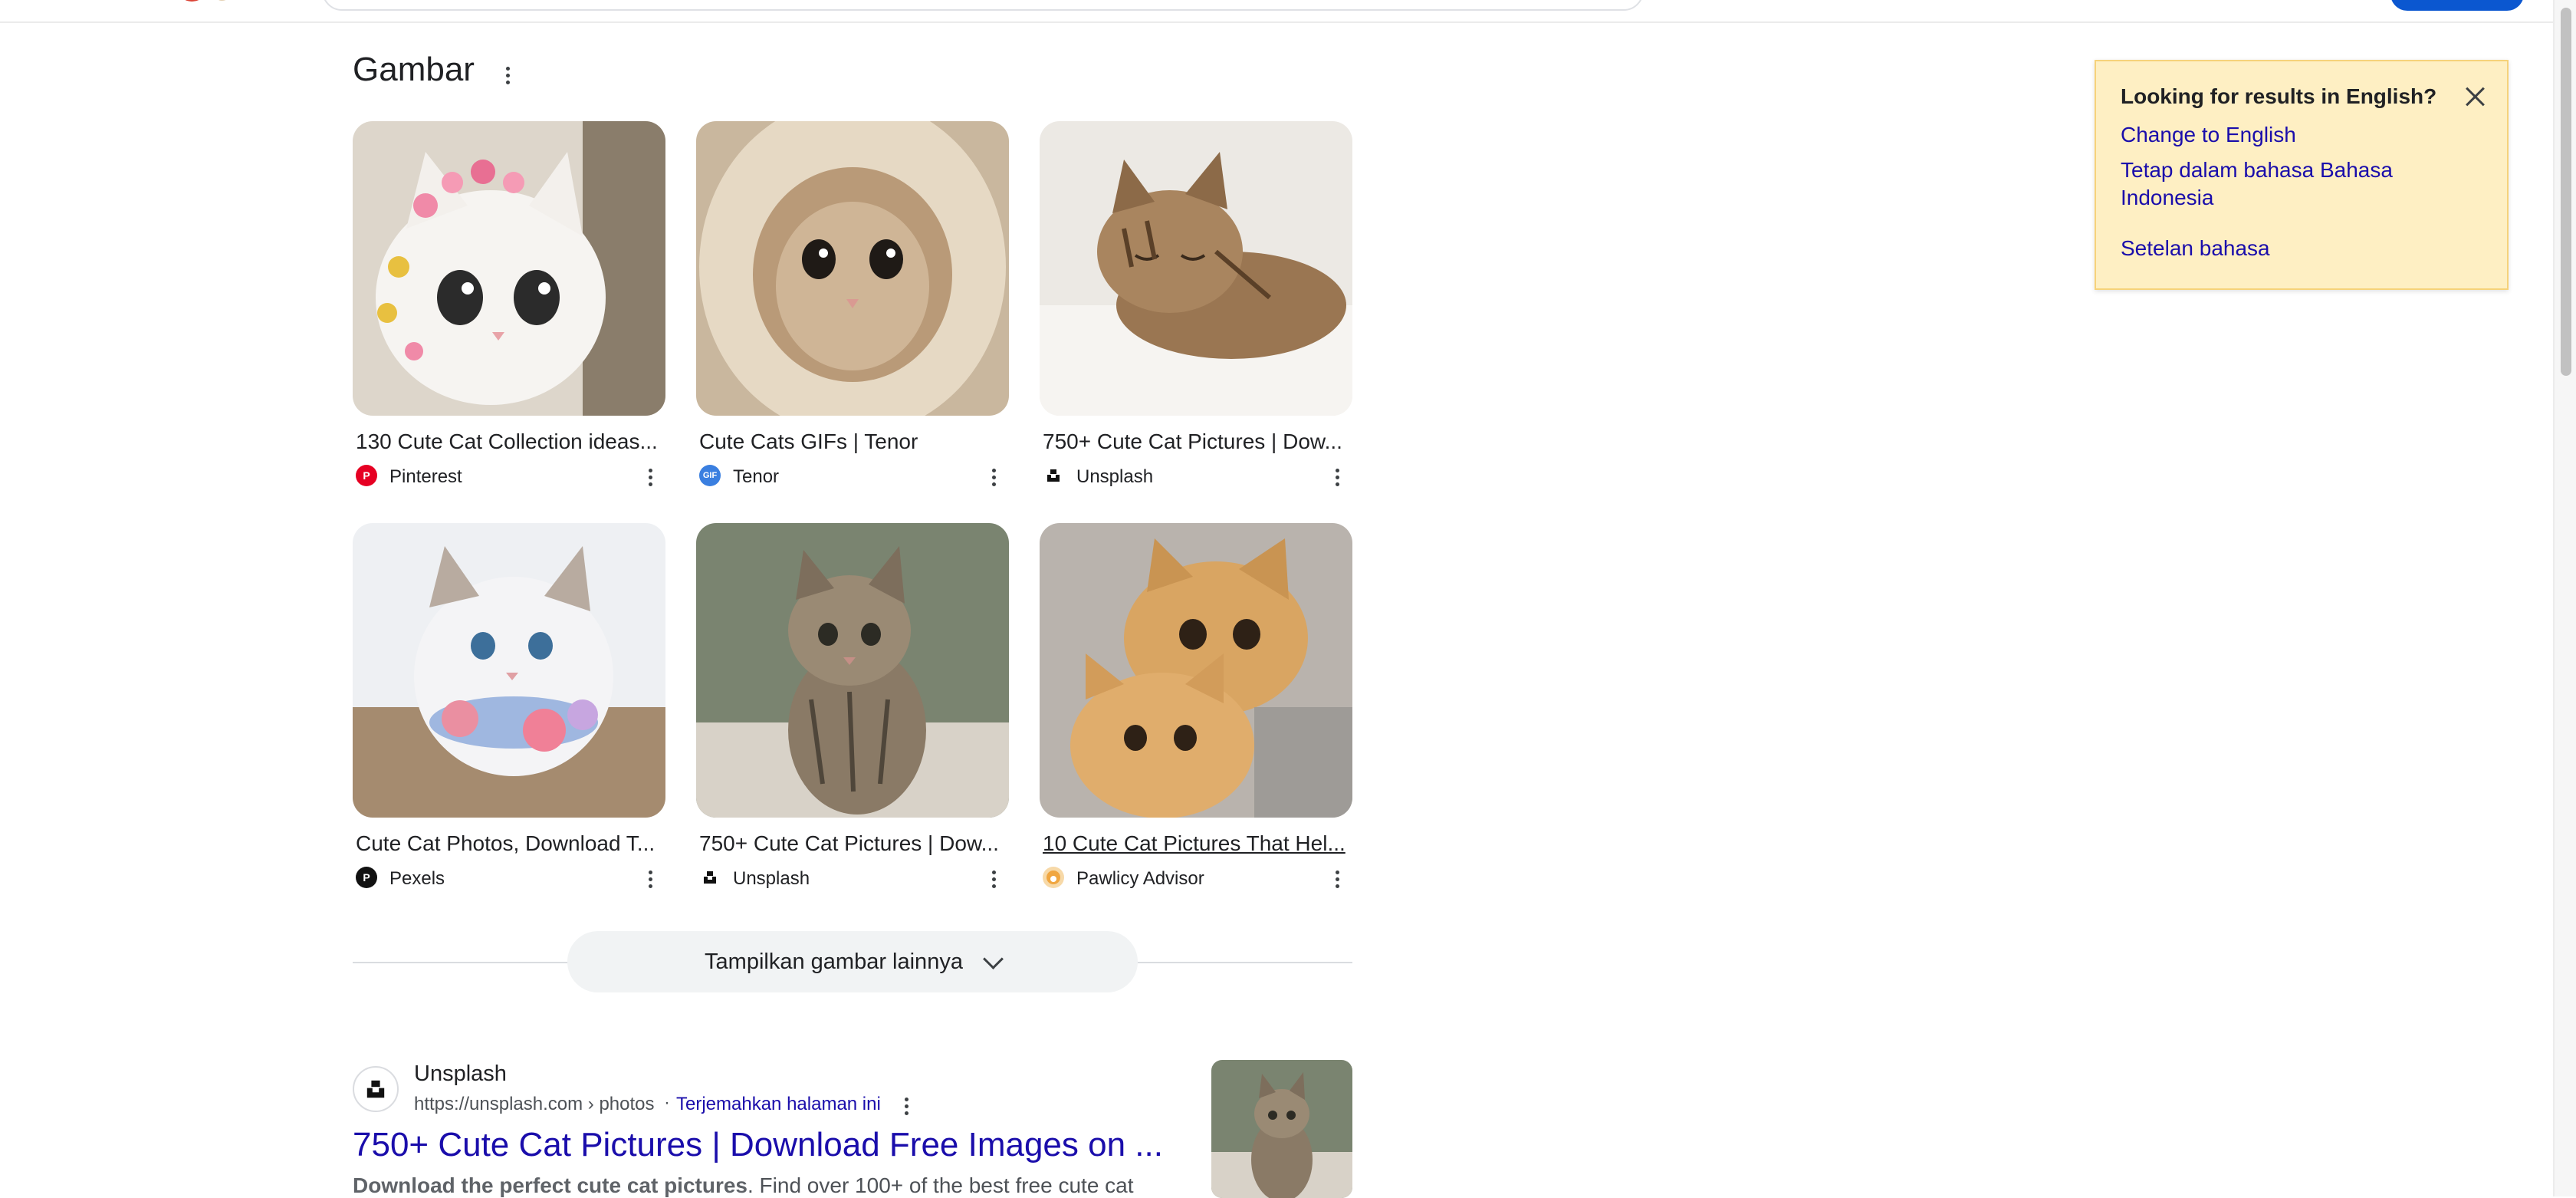  I want to click on unsplash-favicon, so click(376, 1089).